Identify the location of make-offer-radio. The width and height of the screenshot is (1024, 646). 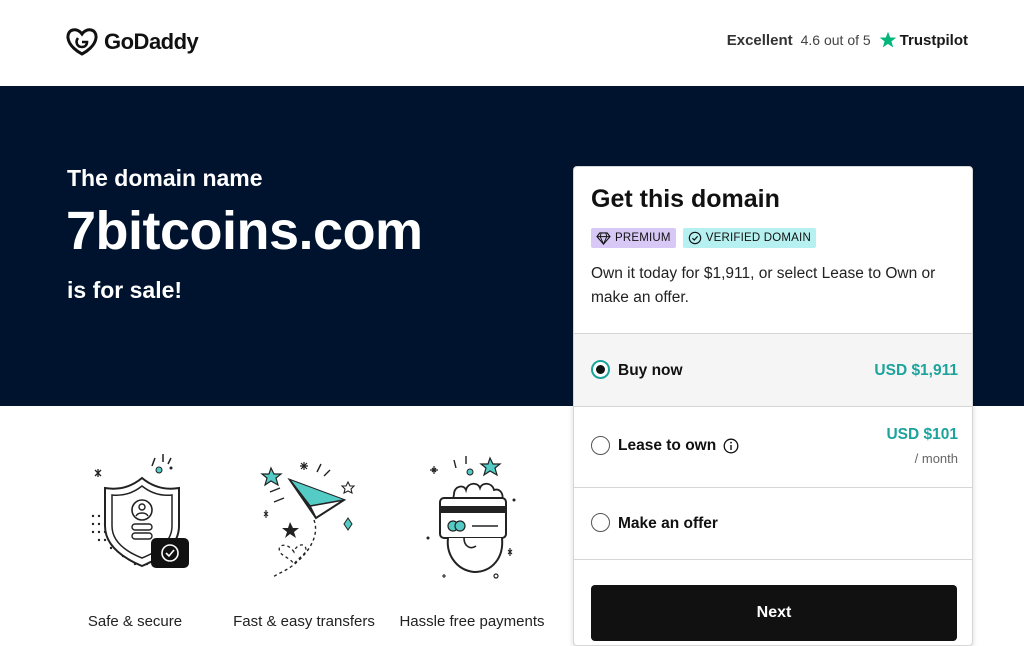
(600, 522).